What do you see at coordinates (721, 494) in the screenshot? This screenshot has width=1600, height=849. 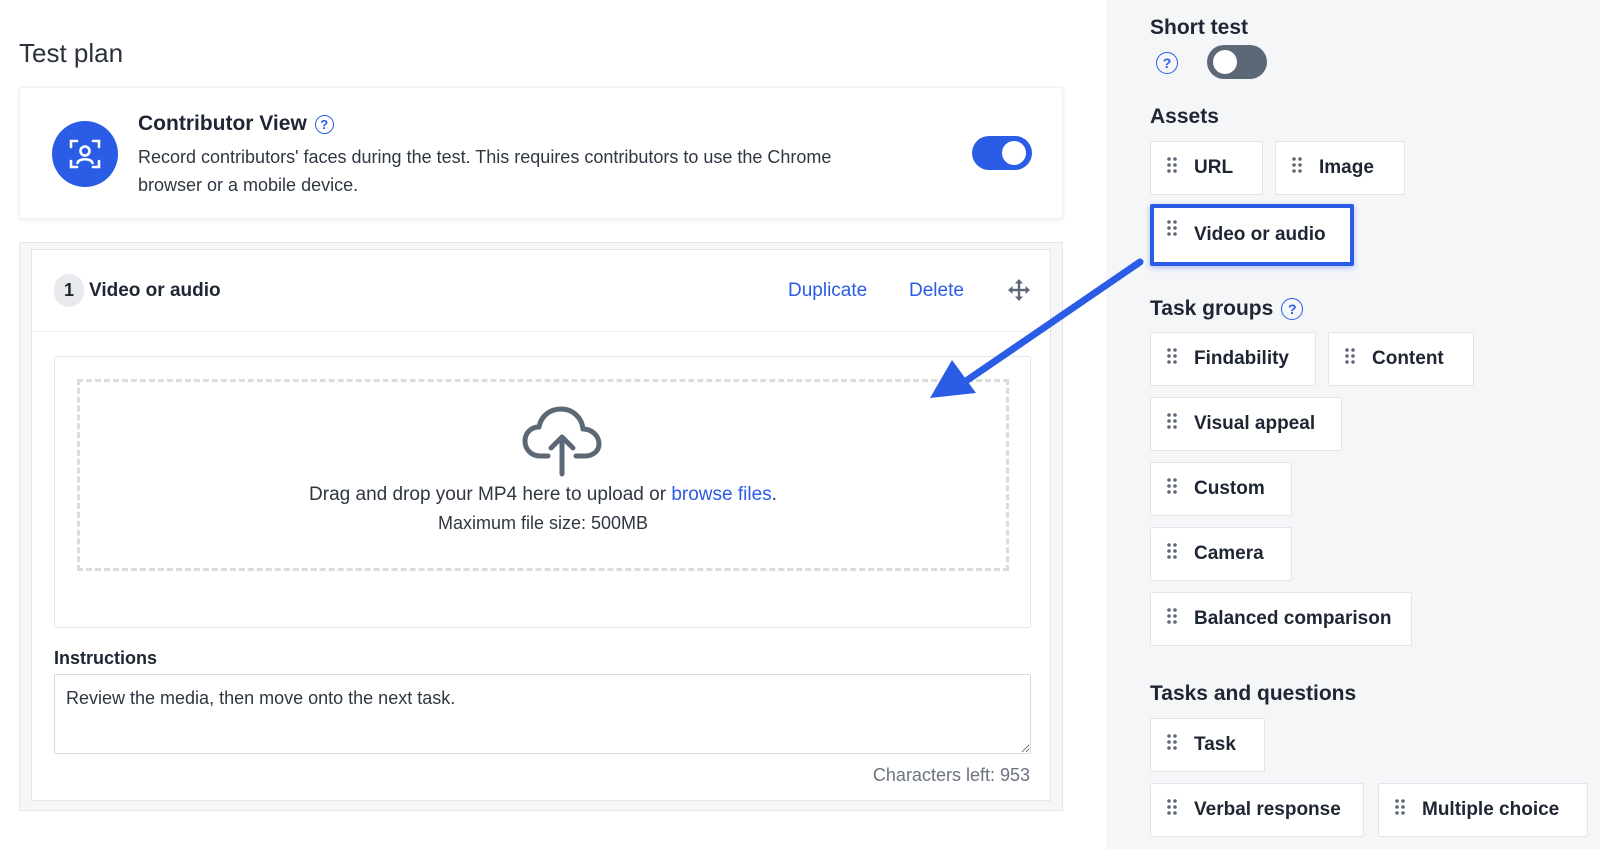 I see `browse-files-link: browse files` at bounding box center [721, 494].